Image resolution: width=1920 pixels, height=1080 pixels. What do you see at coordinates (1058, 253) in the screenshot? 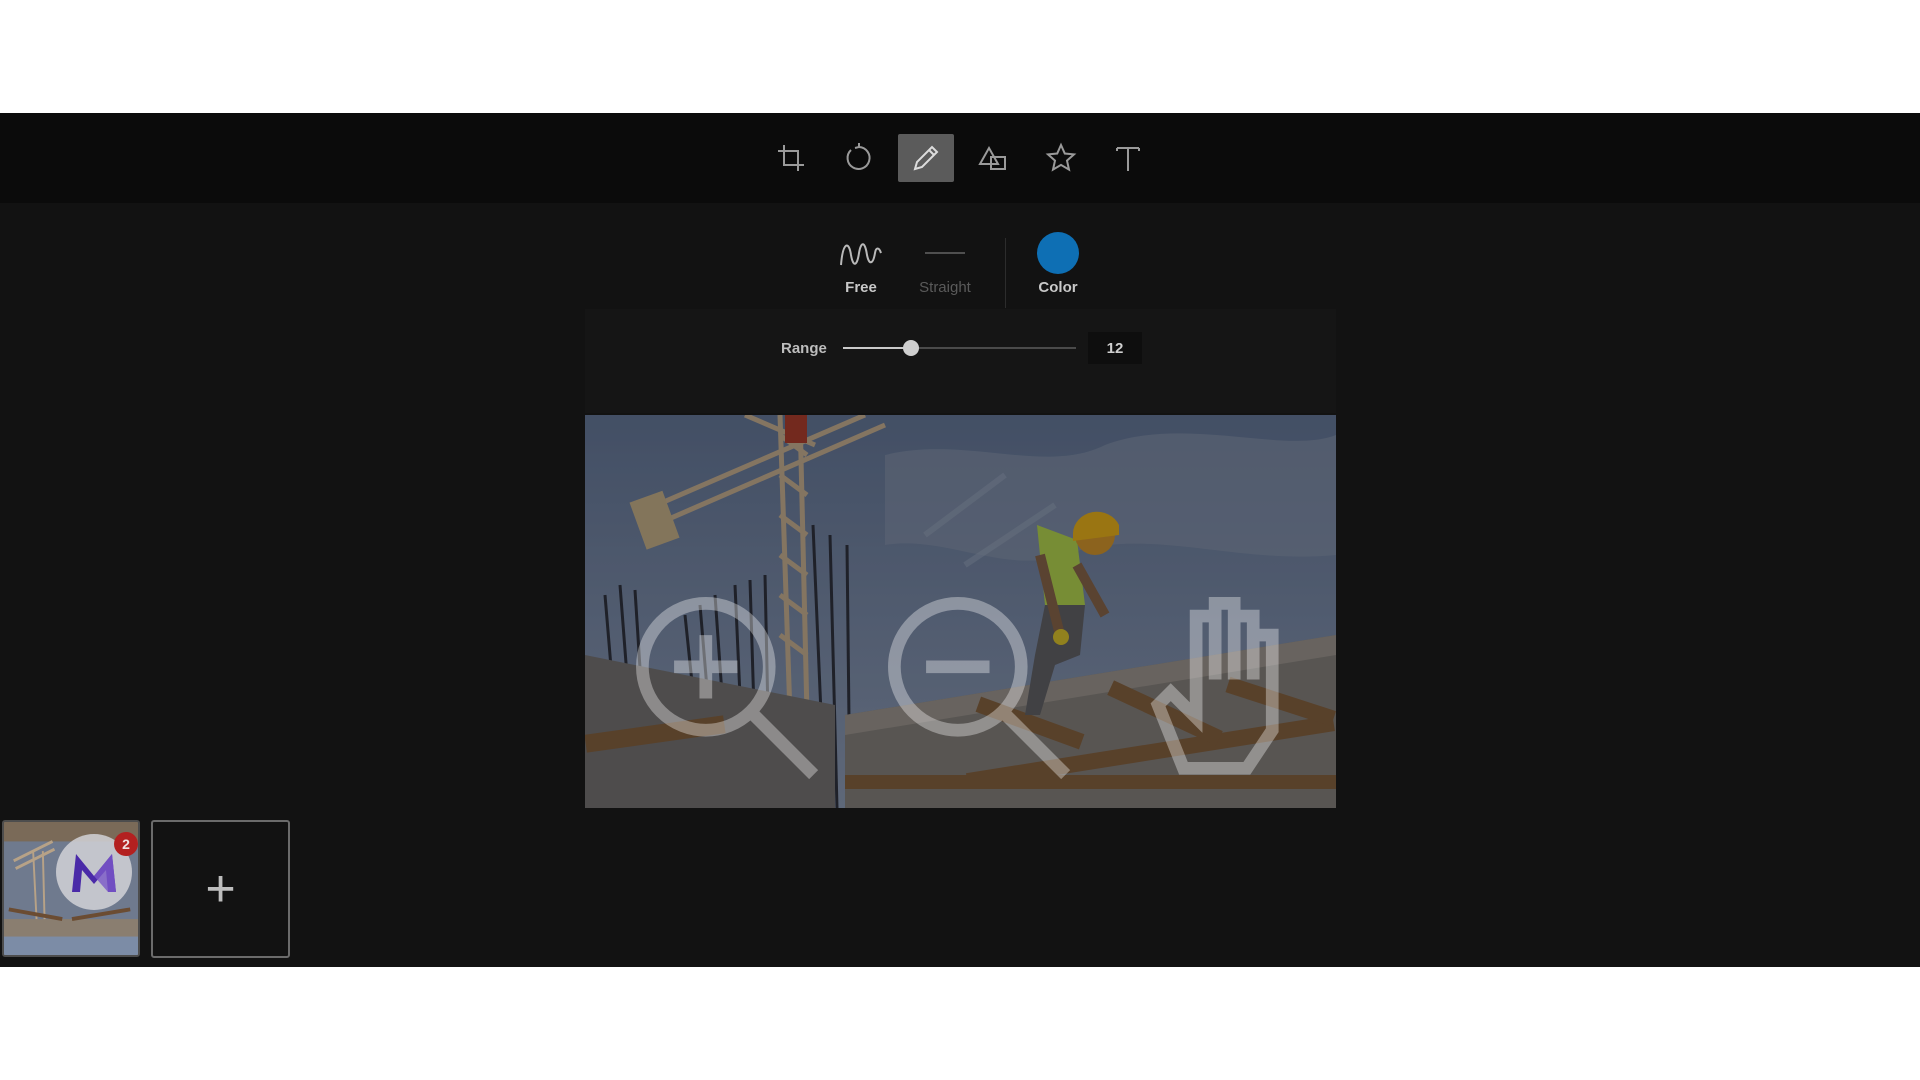
I see `color-swatch` at bounding box center [1058, 253].